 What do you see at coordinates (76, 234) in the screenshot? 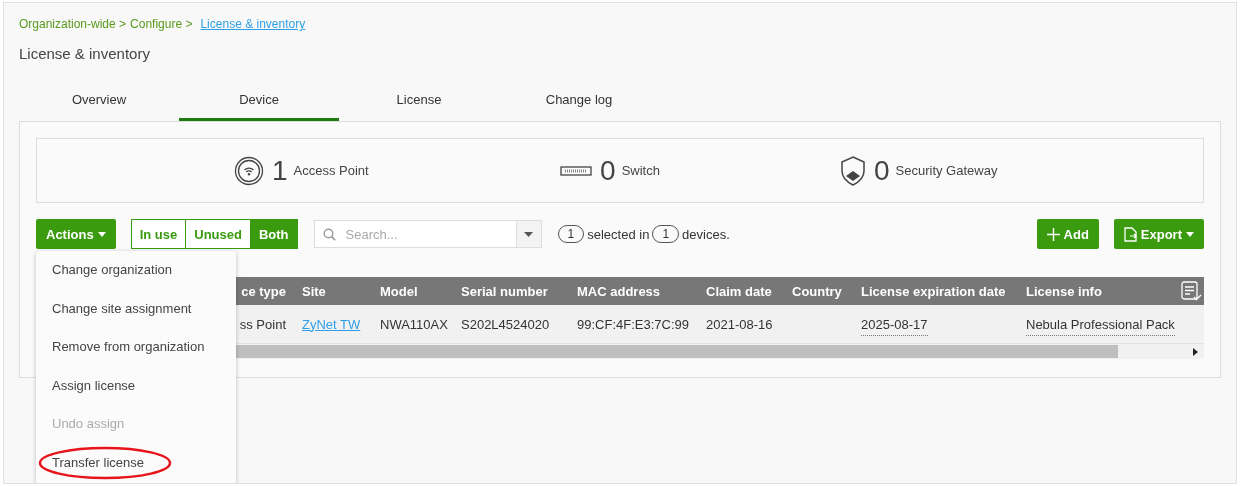
I see `actions-button: Actions` at bounding box center [76, 234].